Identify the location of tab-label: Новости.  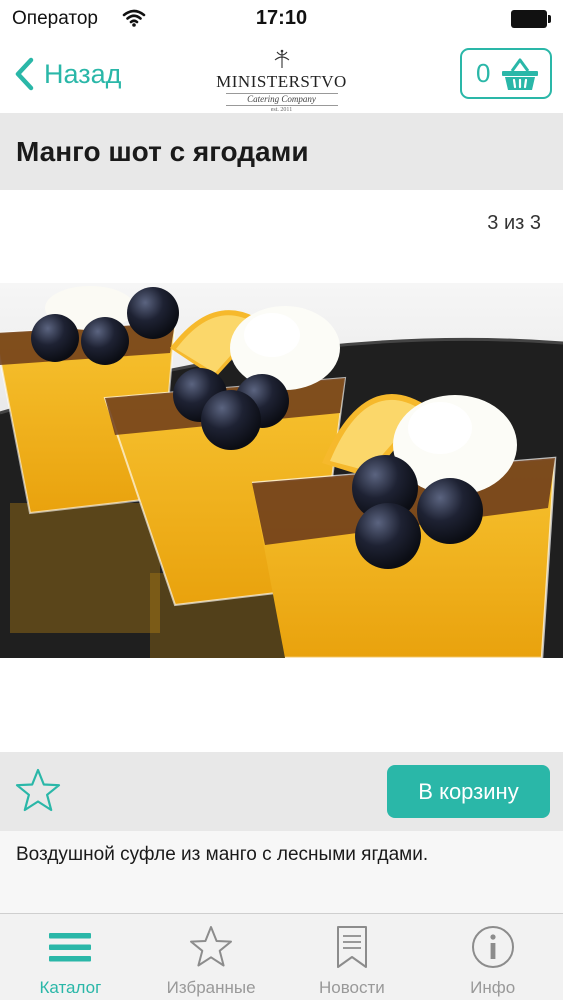
(351, 987).